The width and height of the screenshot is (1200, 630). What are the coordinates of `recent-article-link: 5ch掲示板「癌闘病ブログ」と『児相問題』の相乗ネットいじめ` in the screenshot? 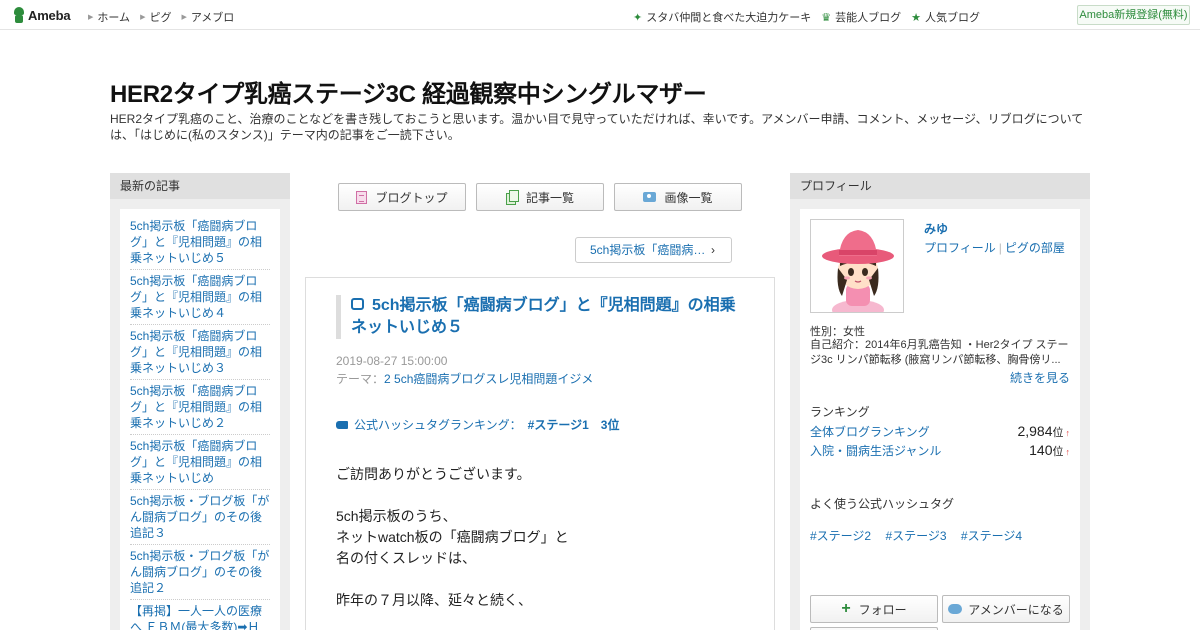 It's located at (200, 462).